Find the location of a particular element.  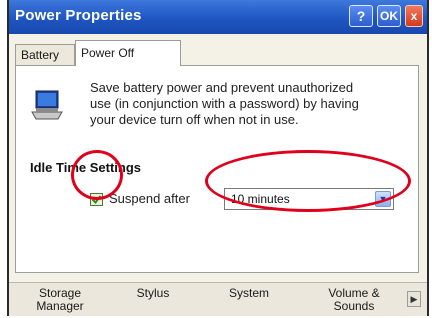

ok-icon: OK is located at coordinates (389, 16).